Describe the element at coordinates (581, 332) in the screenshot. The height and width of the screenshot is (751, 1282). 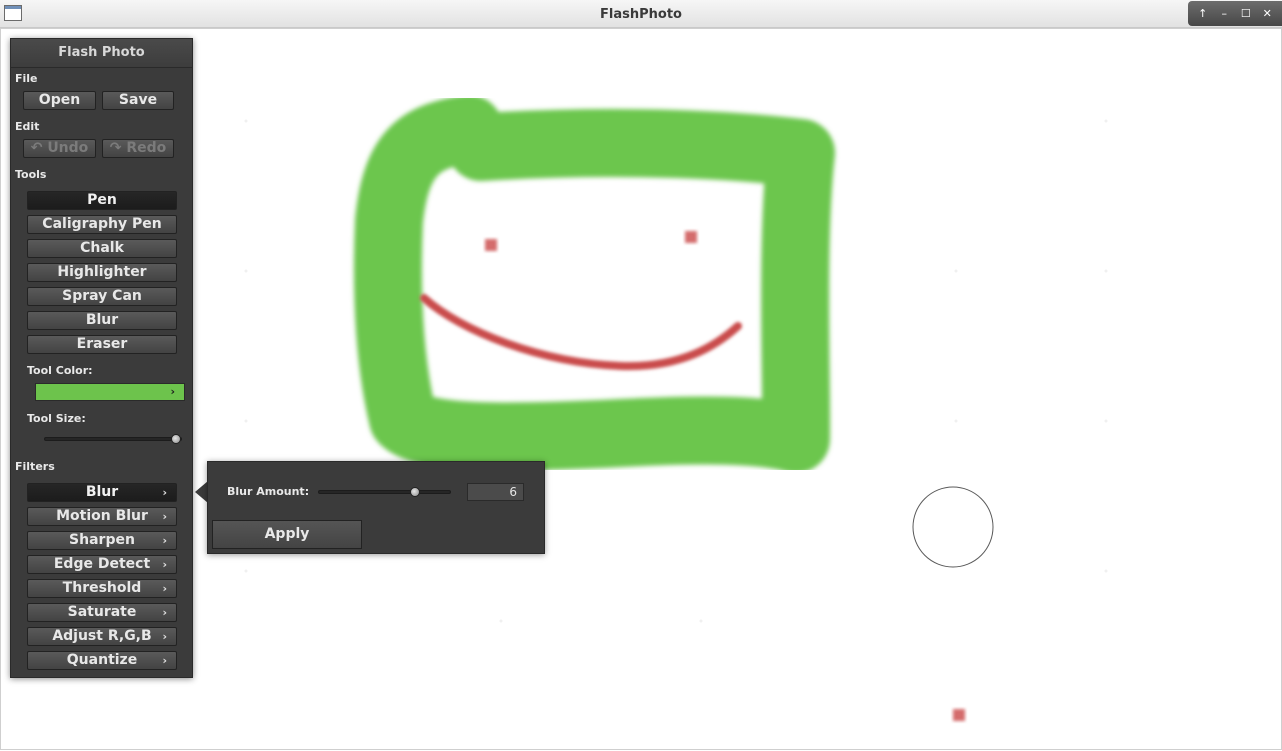
I see `red-smile-stroke` at that location.